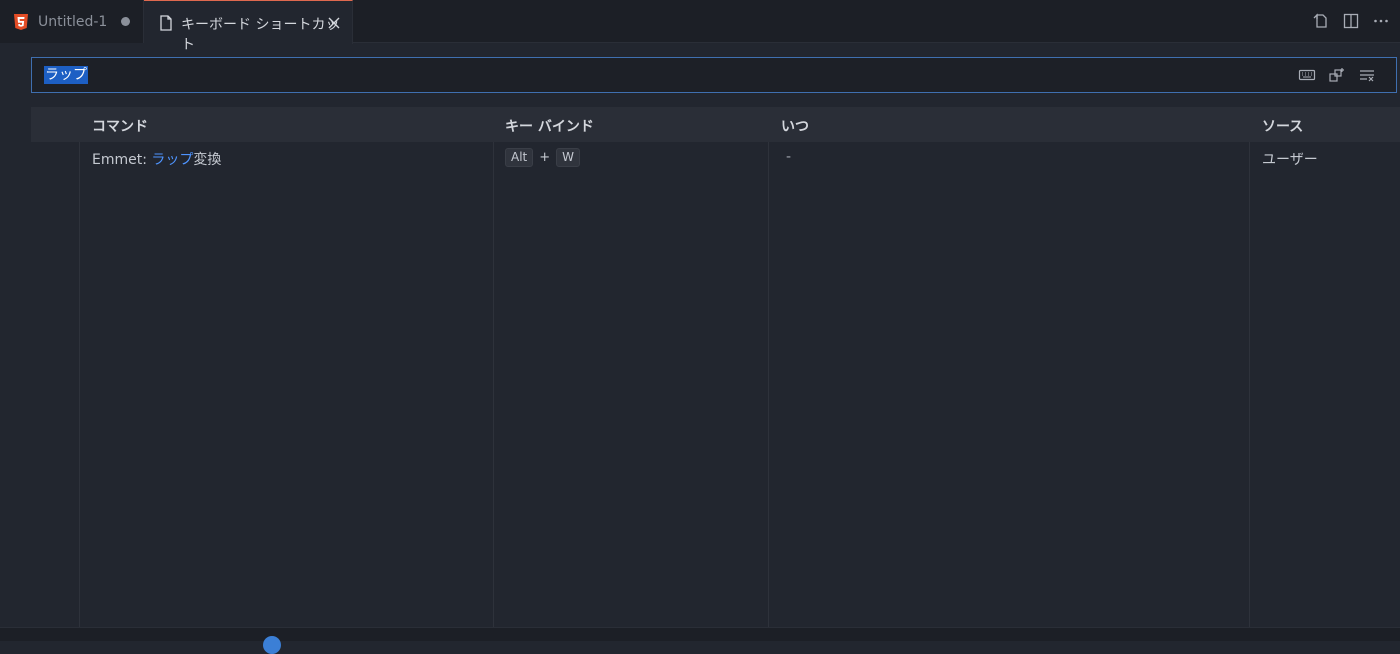 The height and width of the screenshot is (654, 1400). I want to click on tab-untitled-1: Untitled-1, so click(72, 21).